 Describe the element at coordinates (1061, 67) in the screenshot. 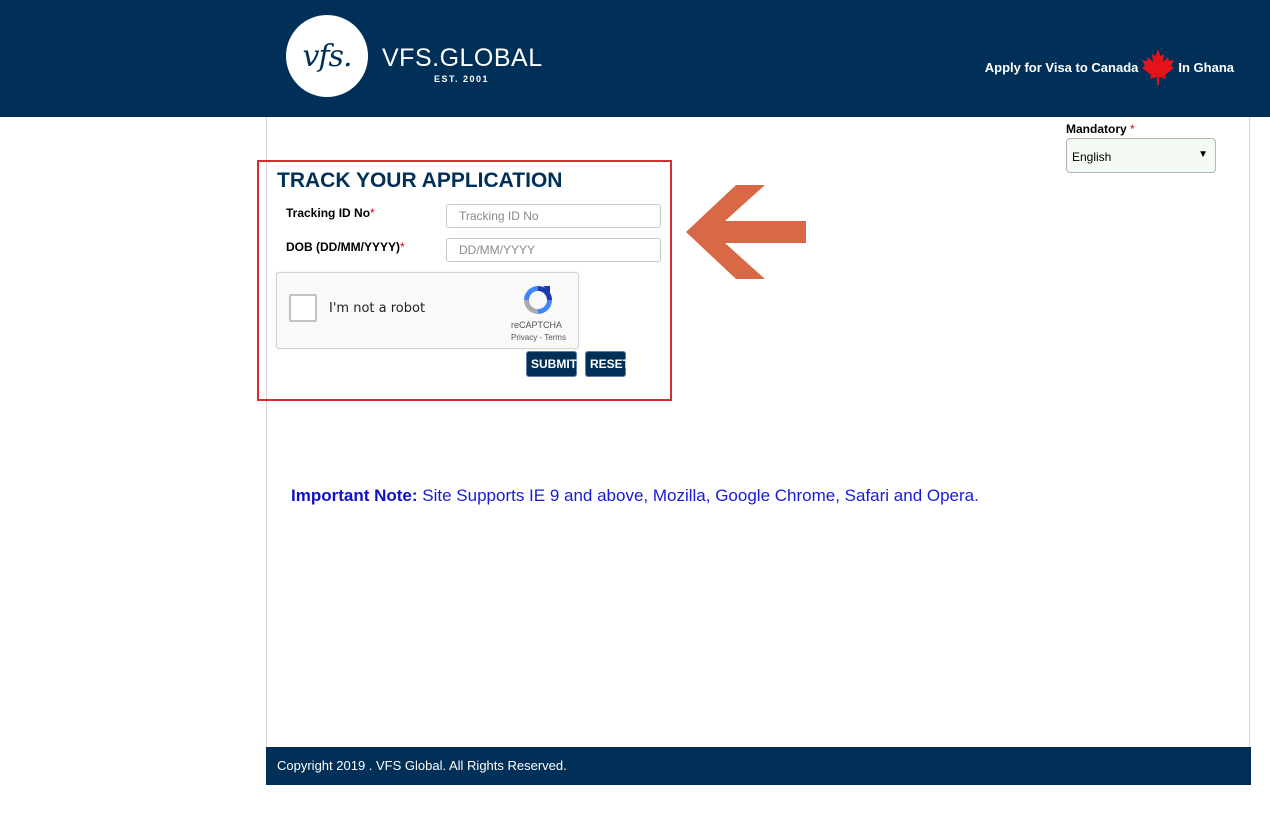

I see `apply-text: Apply for Visa to Canada` at that location.